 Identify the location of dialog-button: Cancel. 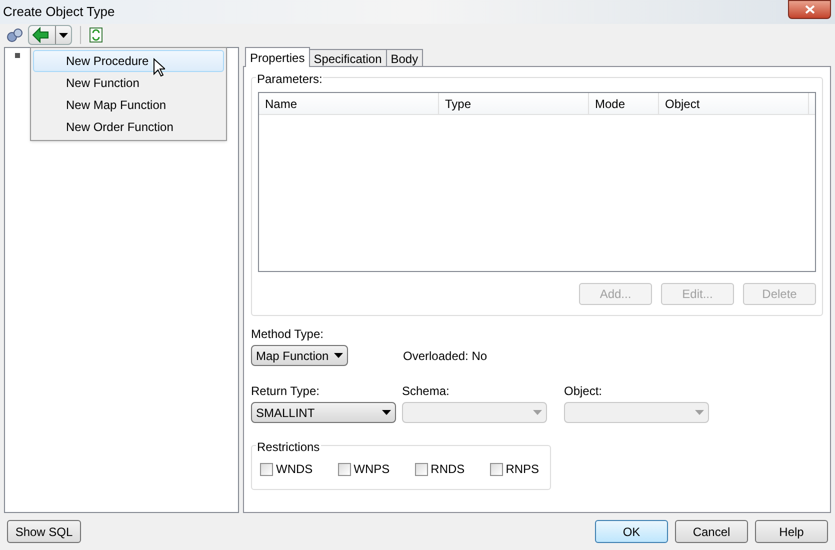
(711, 531).